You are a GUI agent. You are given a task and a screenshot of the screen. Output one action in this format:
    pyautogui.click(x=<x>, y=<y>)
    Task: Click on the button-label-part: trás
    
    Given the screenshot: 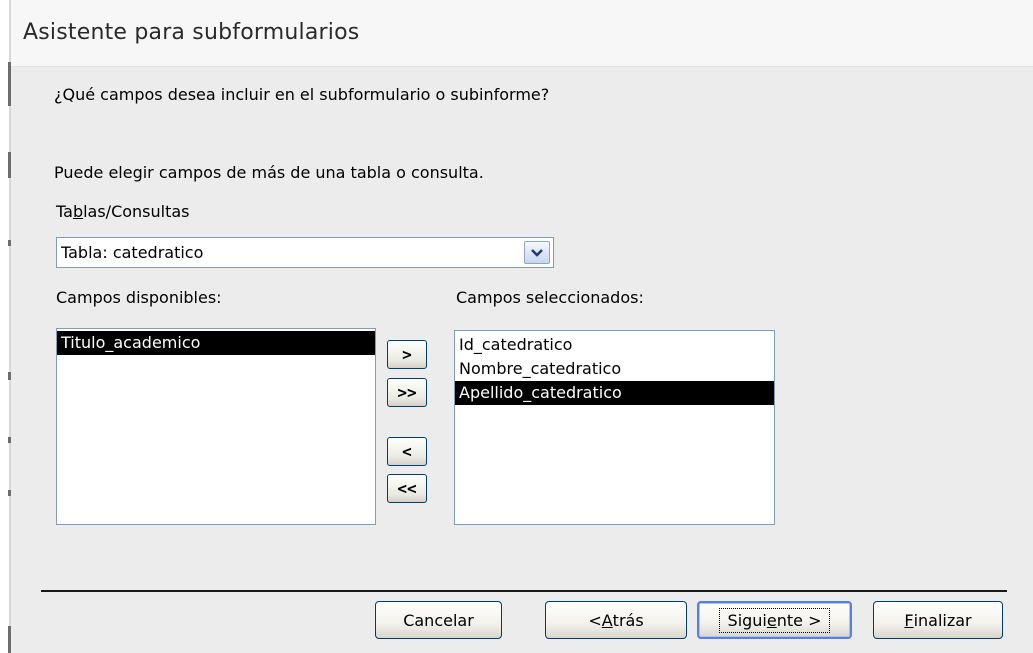 What is the action you would take?
    pyautogui.click(x=628, y=620)
    